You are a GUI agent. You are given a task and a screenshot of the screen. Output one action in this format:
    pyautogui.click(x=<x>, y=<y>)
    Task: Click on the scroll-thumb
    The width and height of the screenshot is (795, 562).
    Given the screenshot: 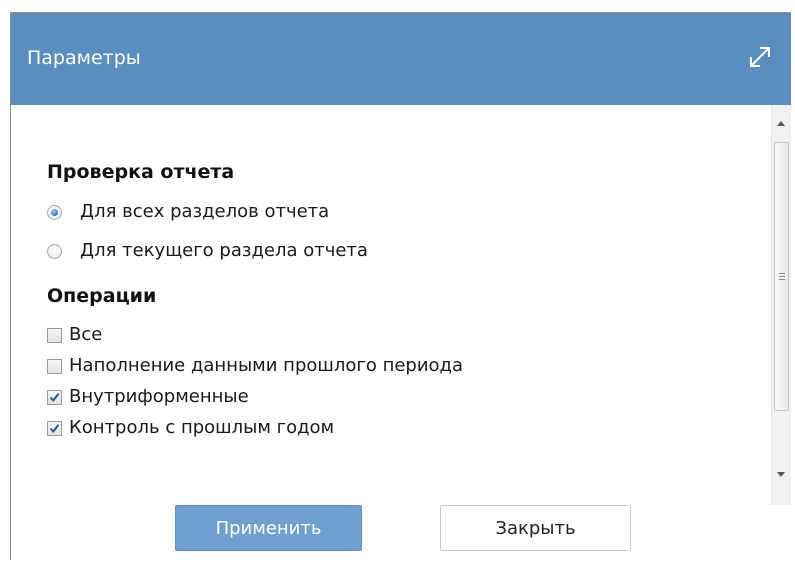 What is the action you would take?
    pyautogui.click(x=781, y=276)
    